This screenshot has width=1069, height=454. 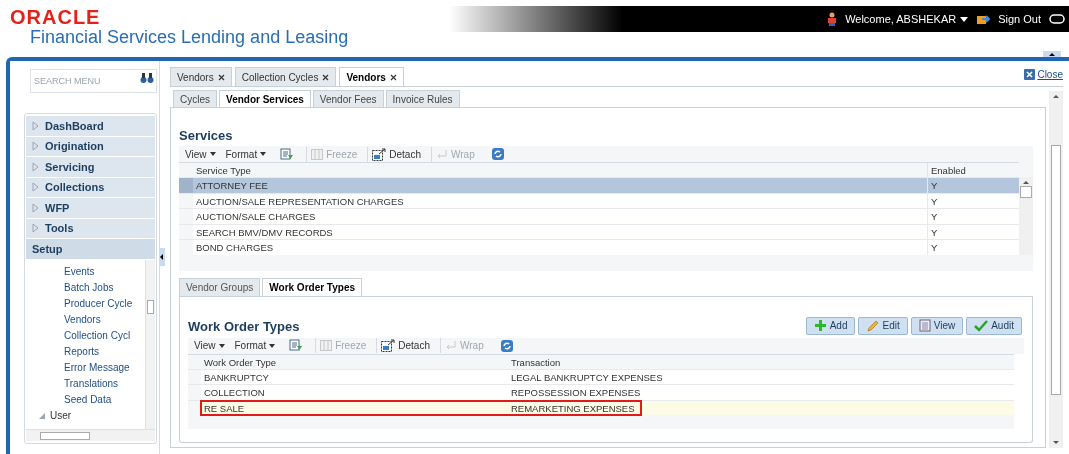 I want to click on submenu-link: Batch Jobs, so click(x=89, y=287).